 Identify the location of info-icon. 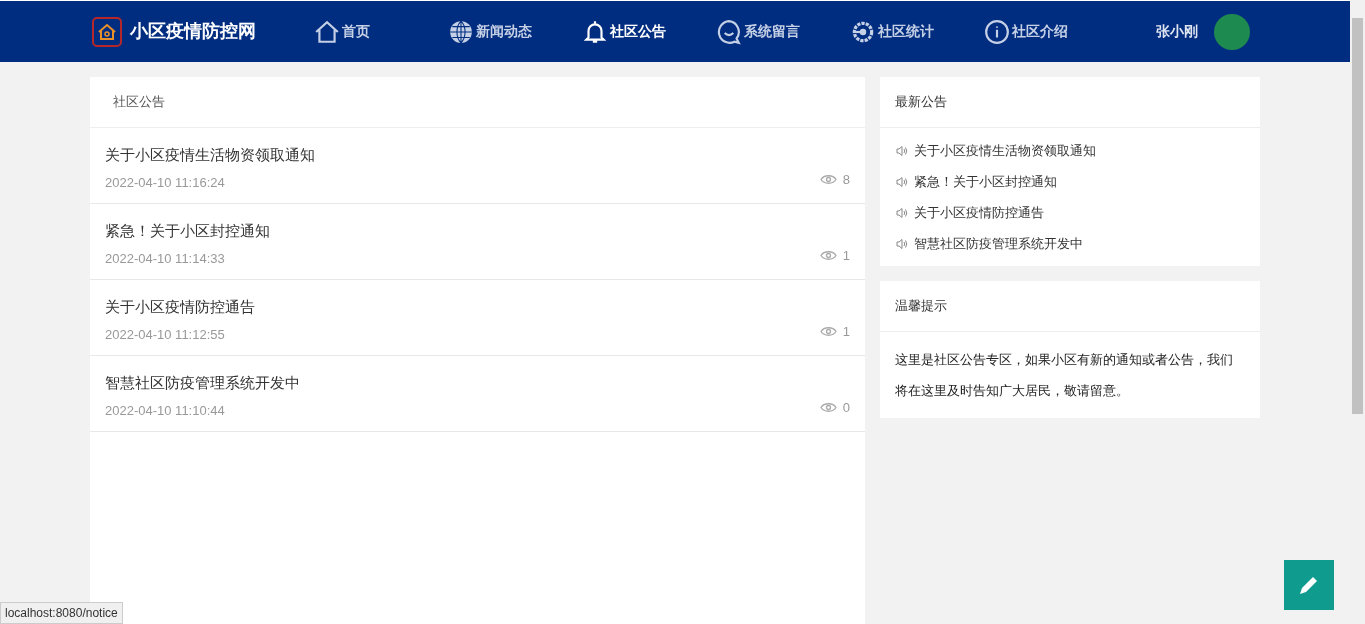
(997, 31).